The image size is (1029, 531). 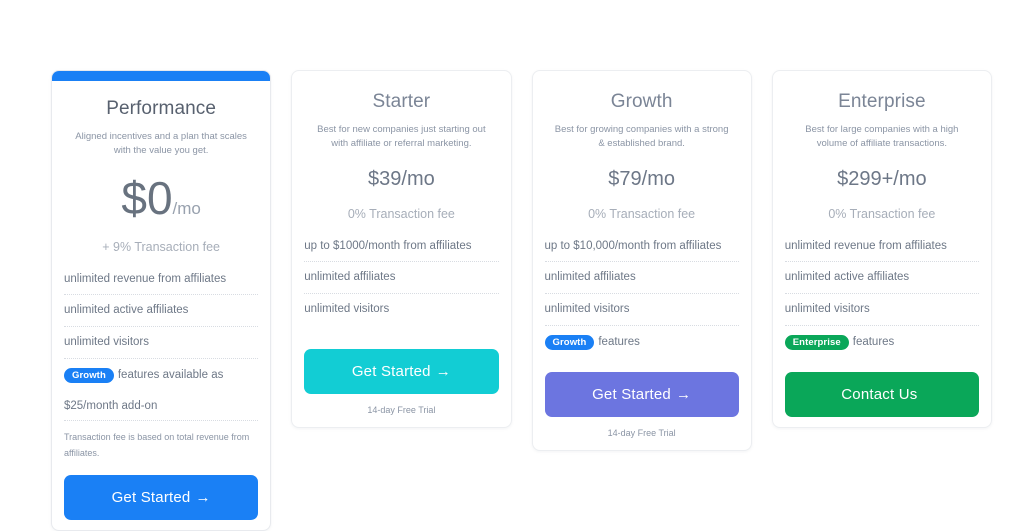 I want to click on plan-price: $0/mo, so click(x=161, y=198).